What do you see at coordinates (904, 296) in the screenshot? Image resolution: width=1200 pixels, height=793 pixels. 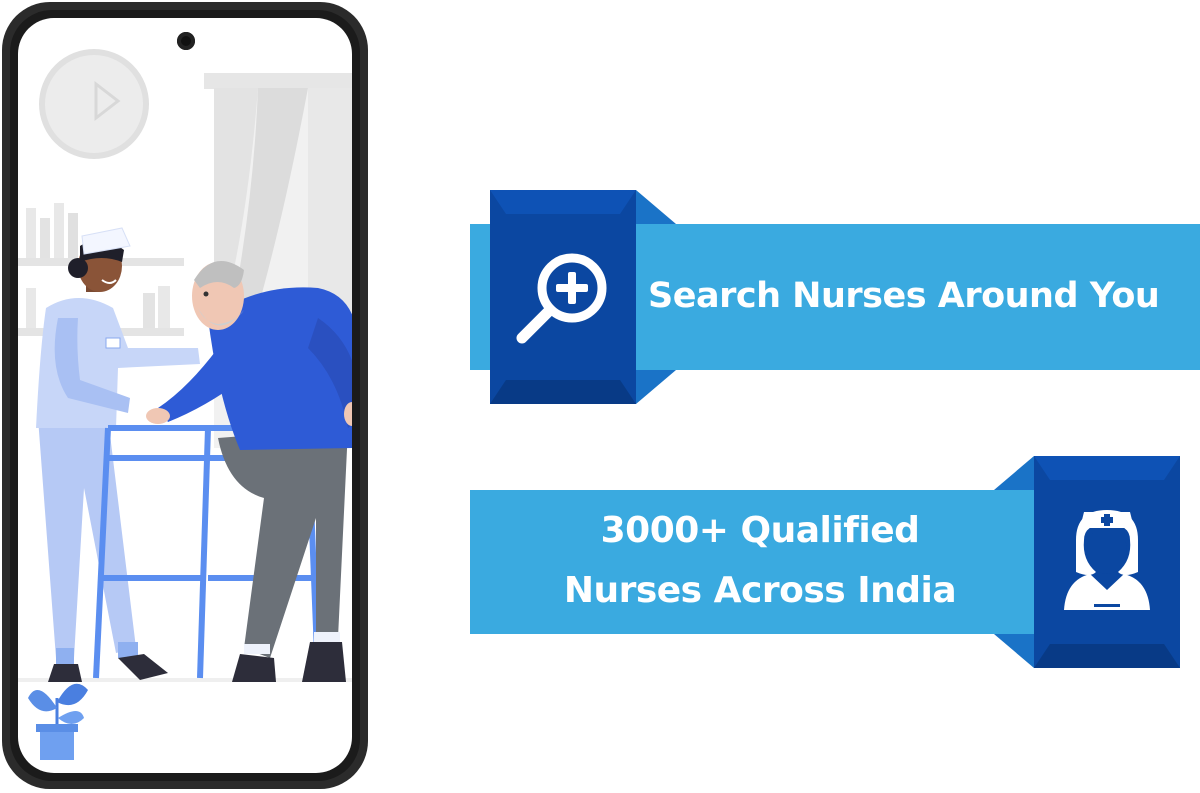 I see `search-nurses-label: Search Nurses Around You` at bounding box center [904, 296].